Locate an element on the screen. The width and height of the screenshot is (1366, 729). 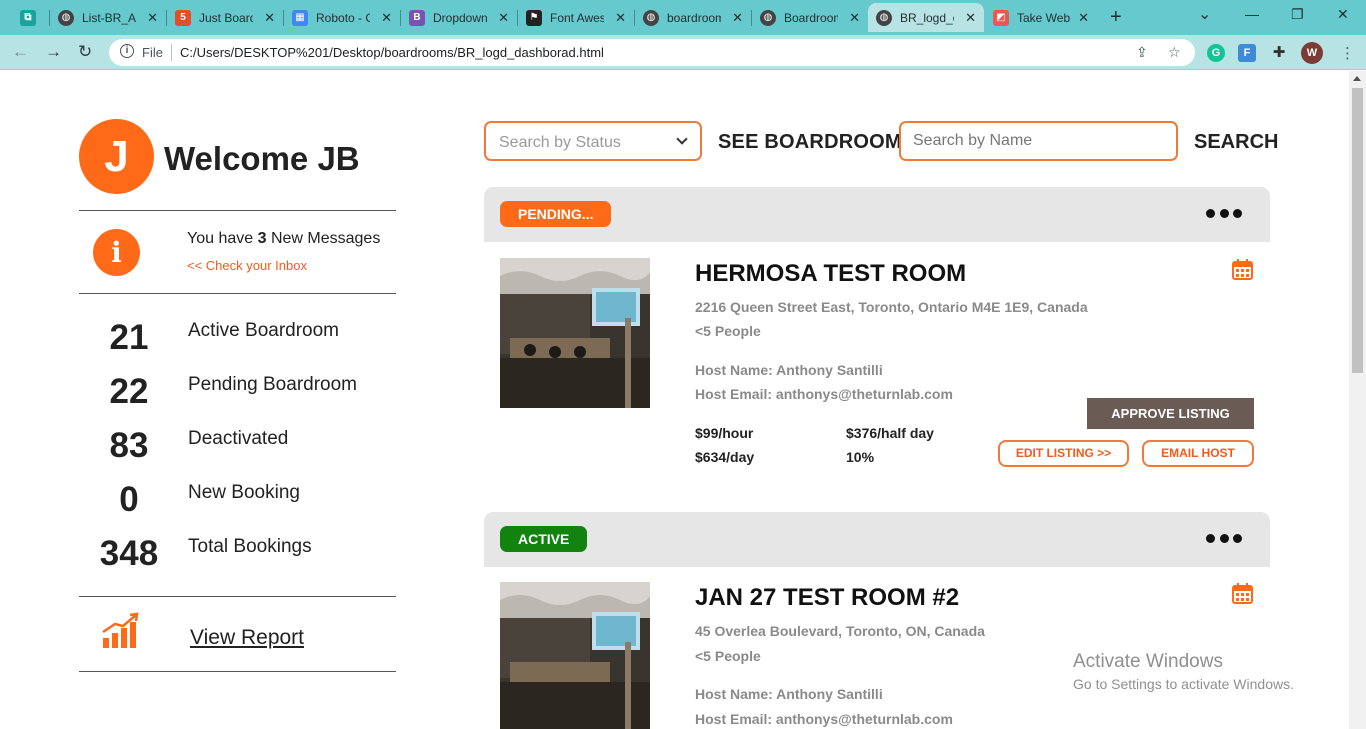
forward-icon: → is located at coordinates (53, 52).